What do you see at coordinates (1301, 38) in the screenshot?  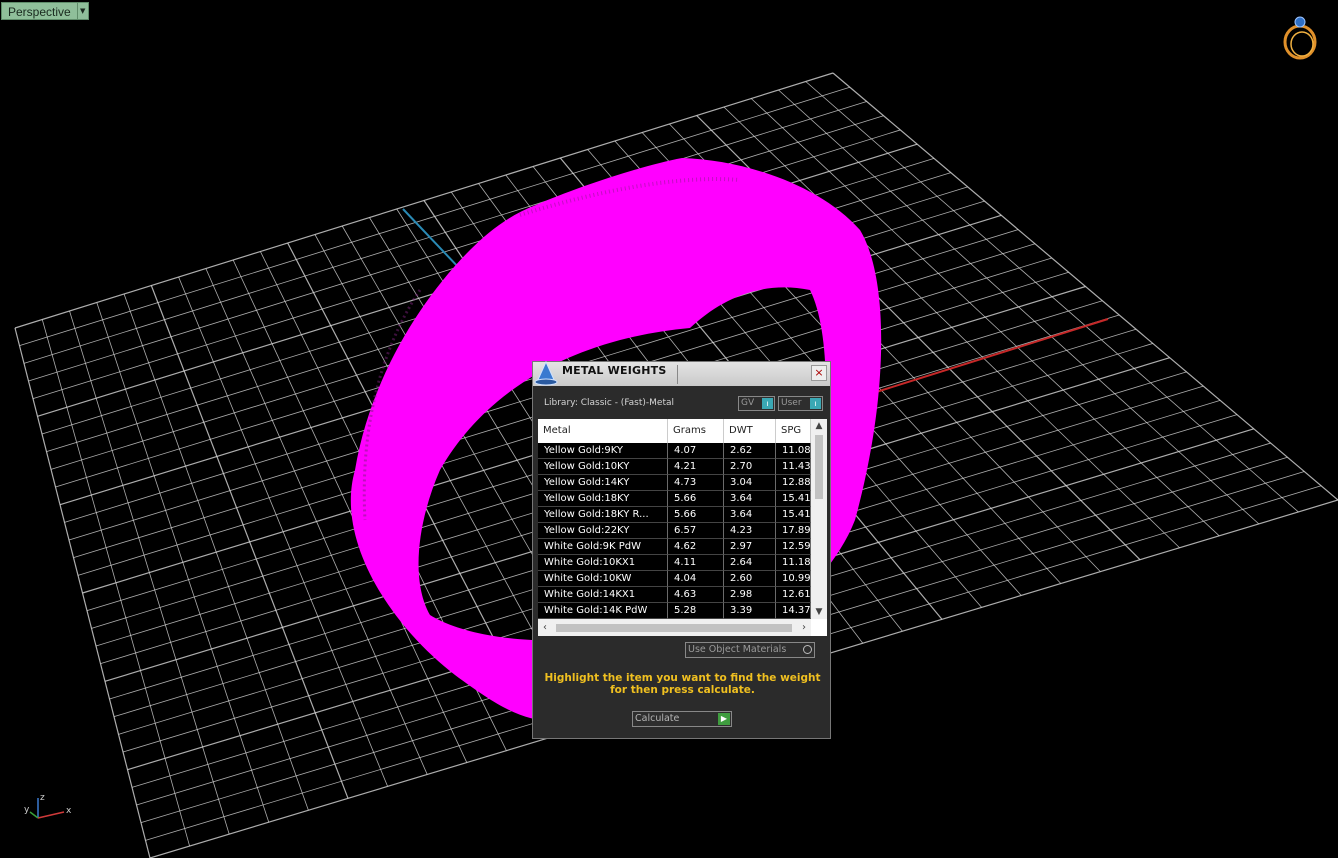 I see `ring-icon` at bounding box center [1301, 38].